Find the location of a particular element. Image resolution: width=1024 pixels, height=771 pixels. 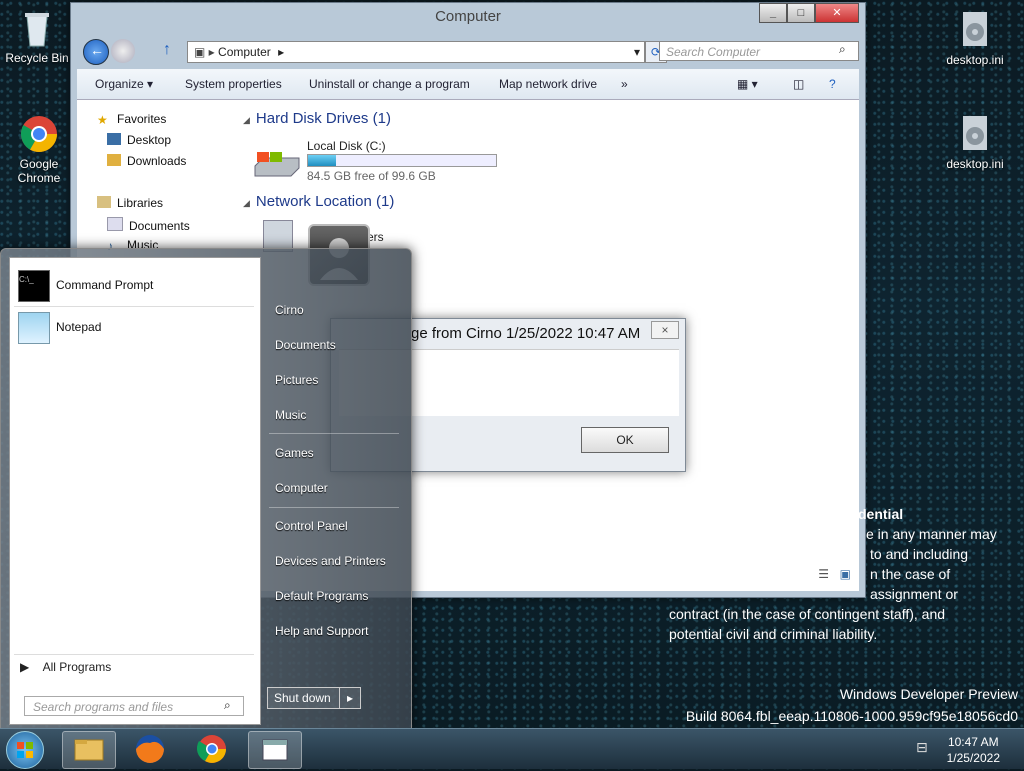

start-item-control-panel: Control Panel is located at coordinates (311, 526).